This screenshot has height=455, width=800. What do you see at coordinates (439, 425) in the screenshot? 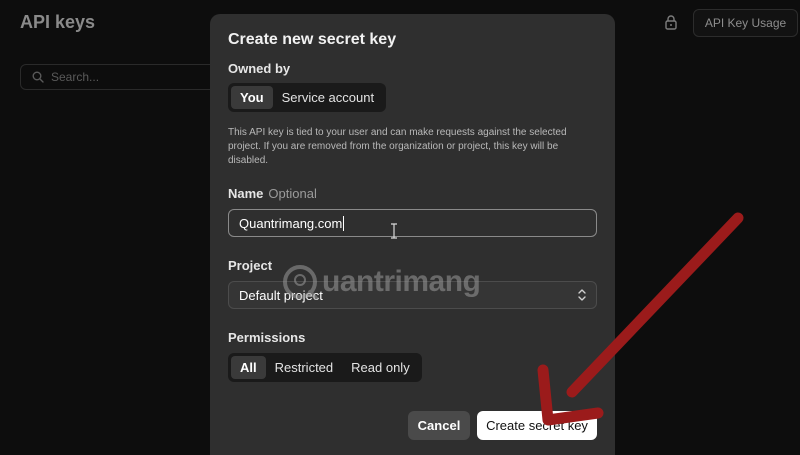
I see `cancel-button: Cancel` at bounding box center [439, 425].